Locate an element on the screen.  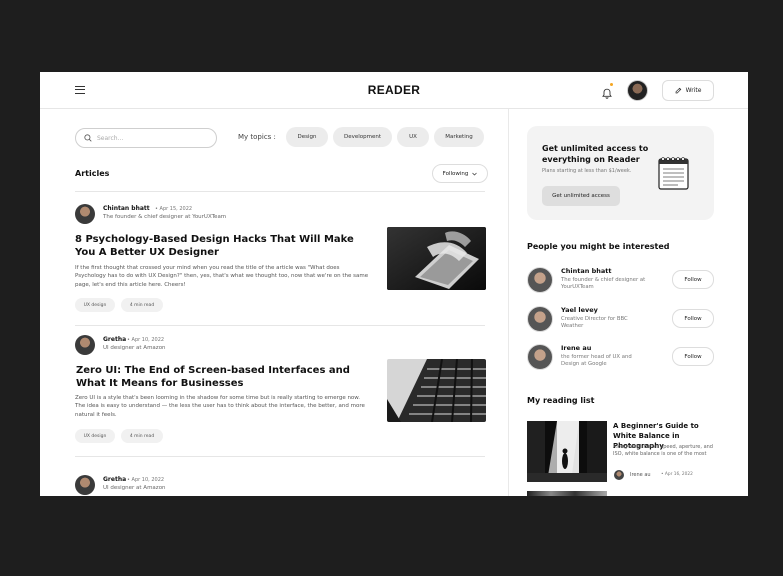
notification-bell-icon is located at coordinates (607, 91).